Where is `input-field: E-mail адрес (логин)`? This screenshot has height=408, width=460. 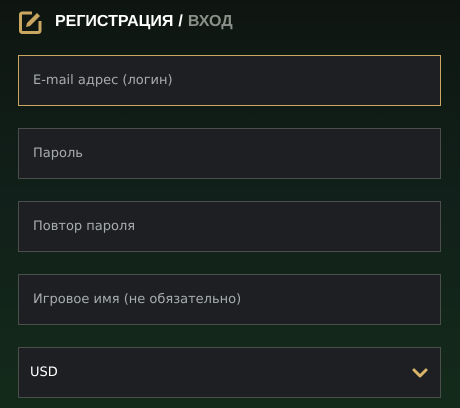 input-field: E-mail адрес (логин) is located at coordinates (229, 80).